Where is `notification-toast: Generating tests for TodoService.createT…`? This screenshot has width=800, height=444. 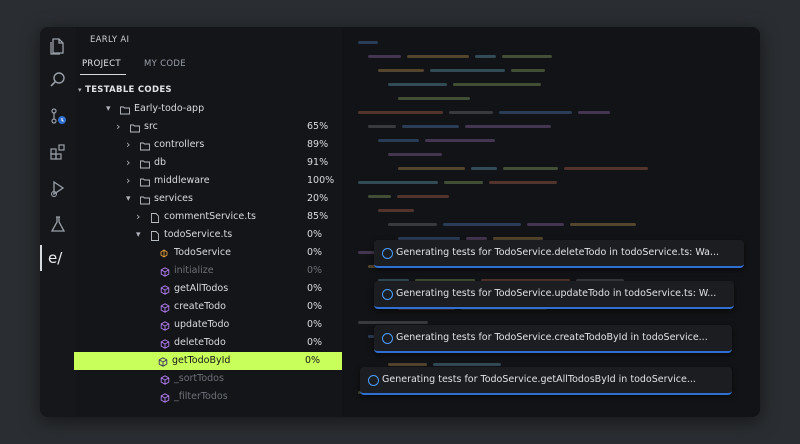 notification-toast: Generating tests for TodoService.createT… is located at coordinates (553, 339).